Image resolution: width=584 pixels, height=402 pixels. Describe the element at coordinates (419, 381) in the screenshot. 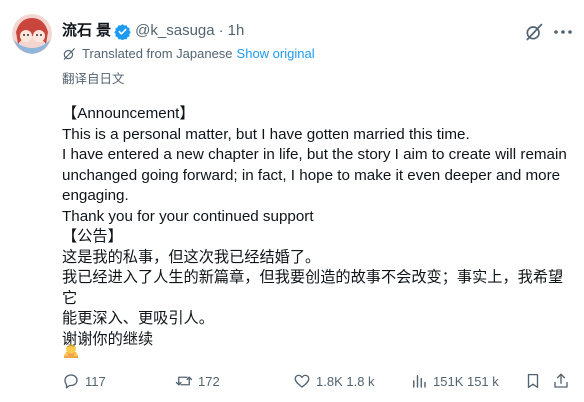

I see `views-icon` at that location.